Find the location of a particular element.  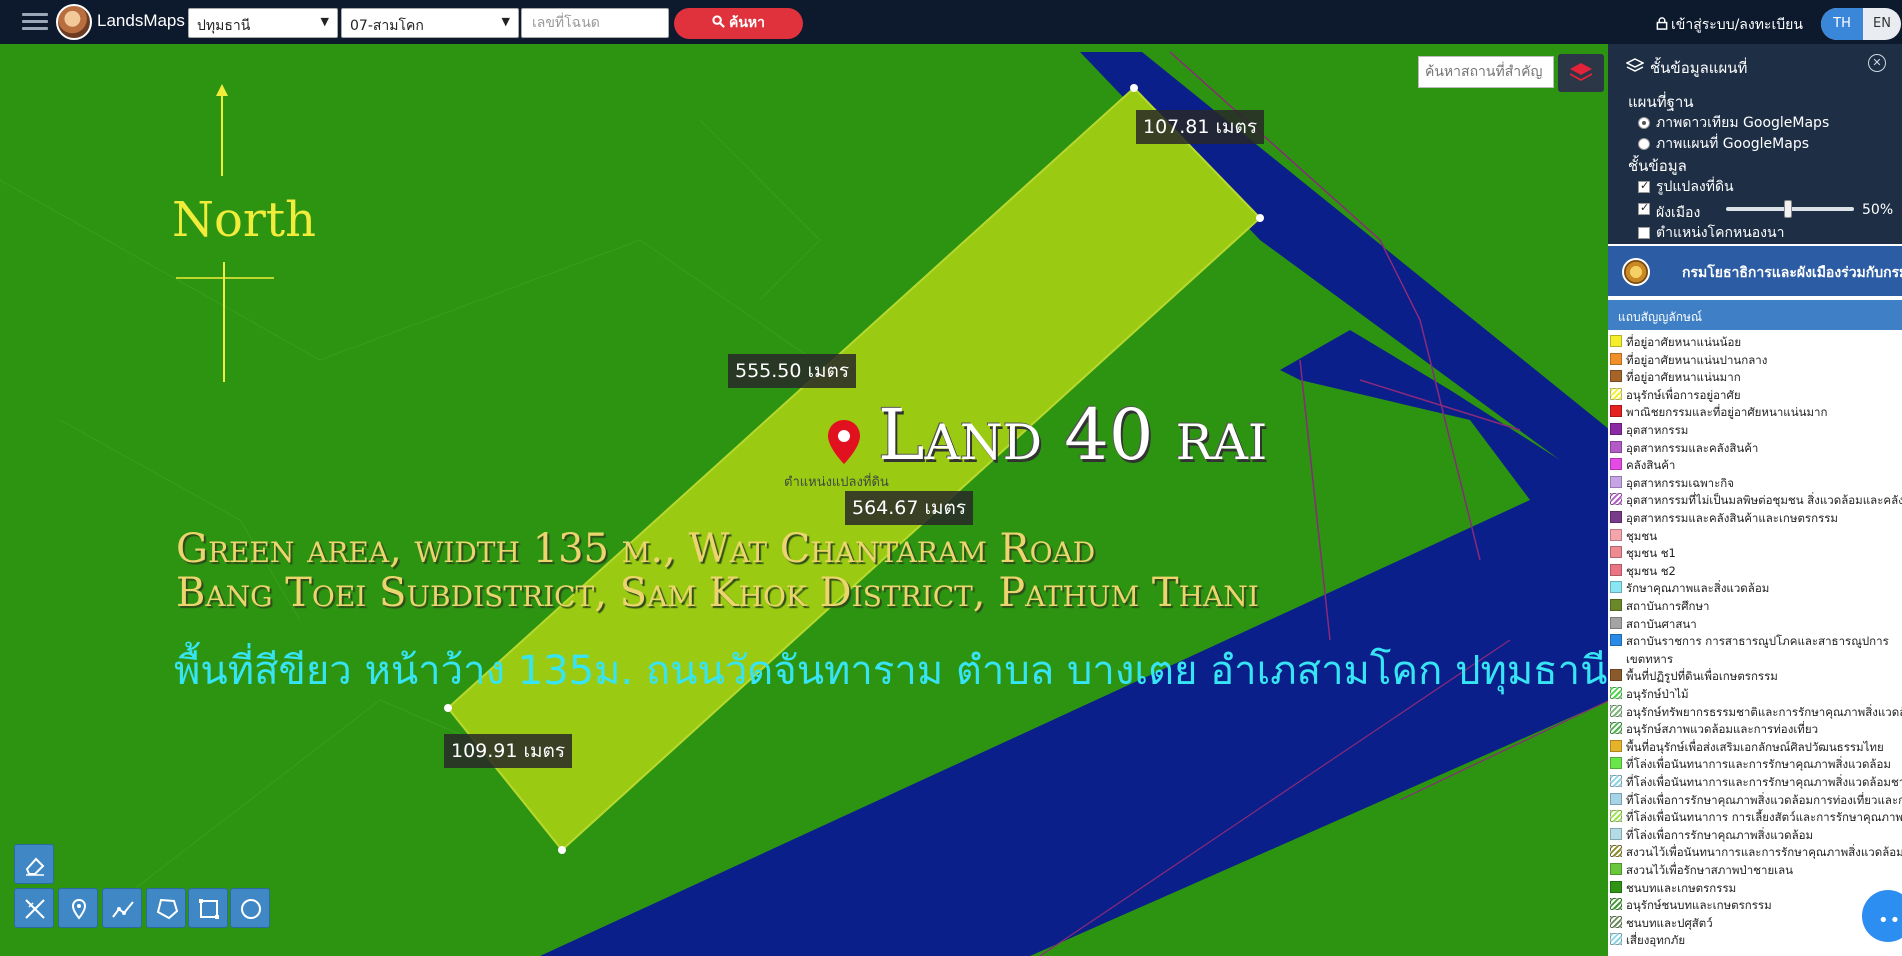

legend-label: อุตสาหกรรมเฉพาะกิจ is located at coordinates (1680, 482).